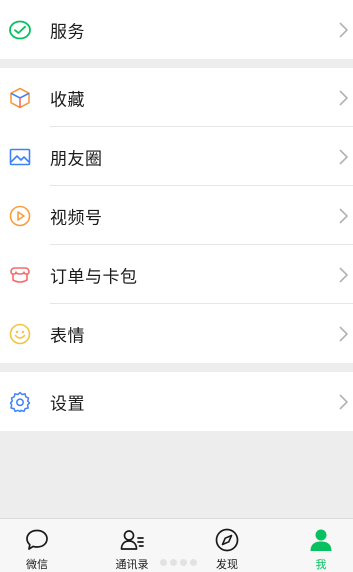  I want to click on play-circle-icon, so click(20, 216).